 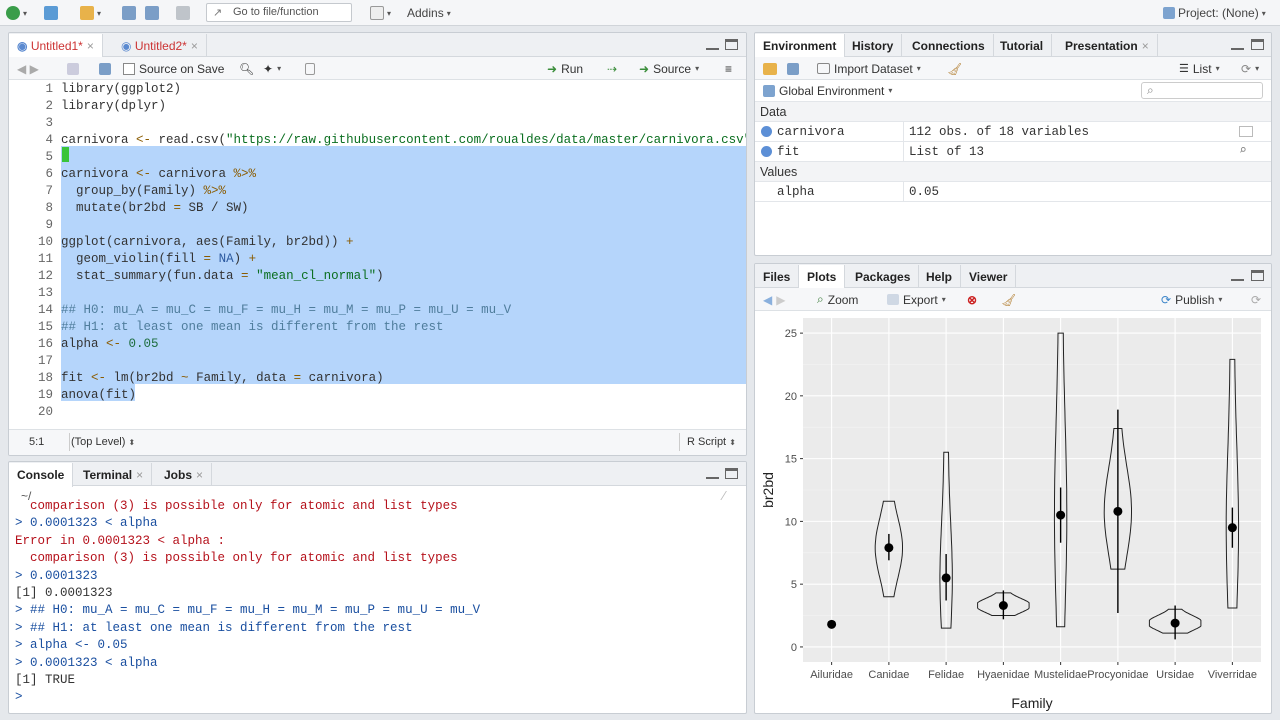 What do you see at coordinates (152, 13) in the screenshot?
I see `save-all-button` at bounding box center [152, 13].